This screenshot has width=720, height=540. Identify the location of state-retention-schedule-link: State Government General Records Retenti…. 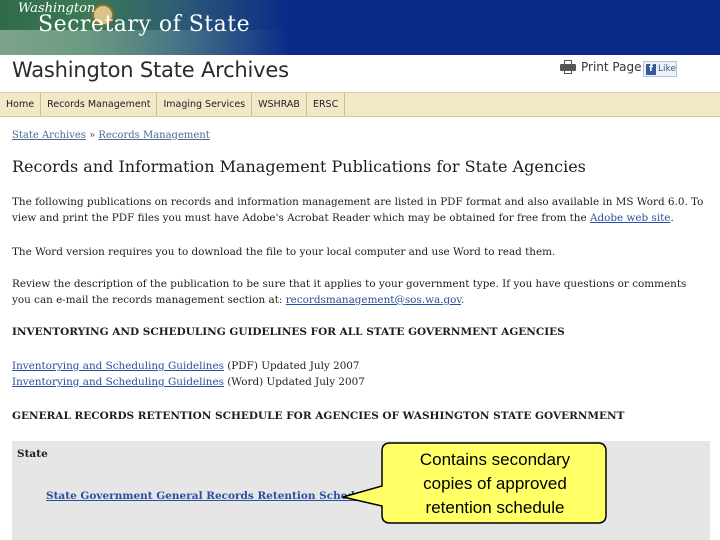
(209, 496).